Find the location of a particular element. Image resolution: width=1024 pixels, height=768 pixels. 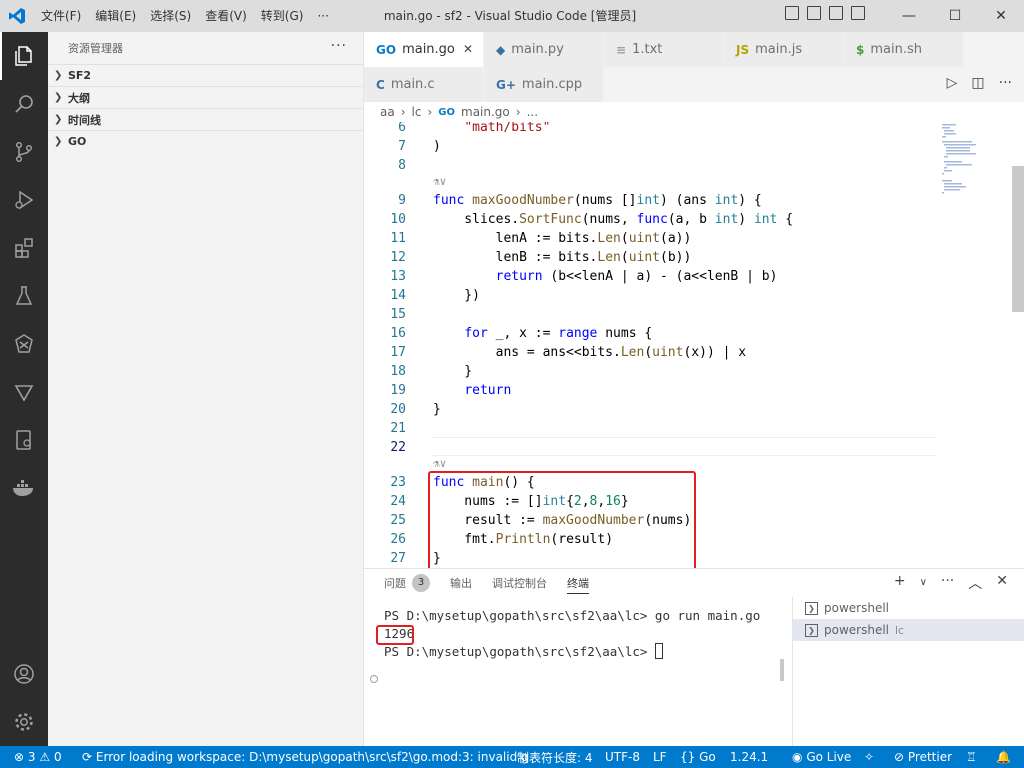

remote-explorer-icon is located at coordinates (24, 440).